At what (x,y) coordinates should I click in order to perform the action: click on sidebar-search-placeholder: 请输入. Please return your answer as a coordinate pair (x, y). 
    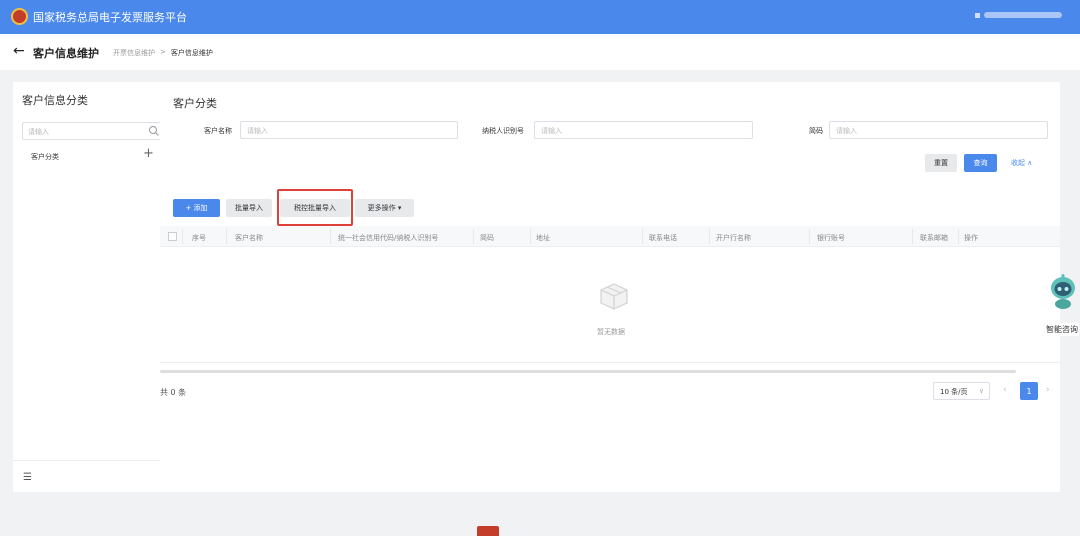
    Looking at the image, I should click on (38, 132).